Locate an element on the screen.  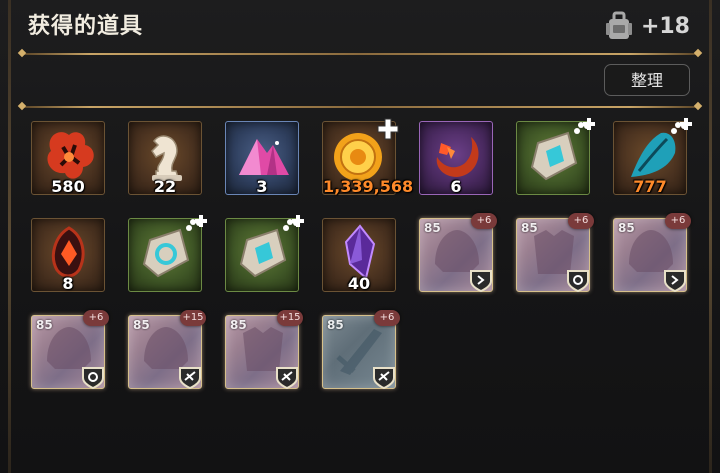
inventory-capacity: +18 is located at coordinates (647, 26).